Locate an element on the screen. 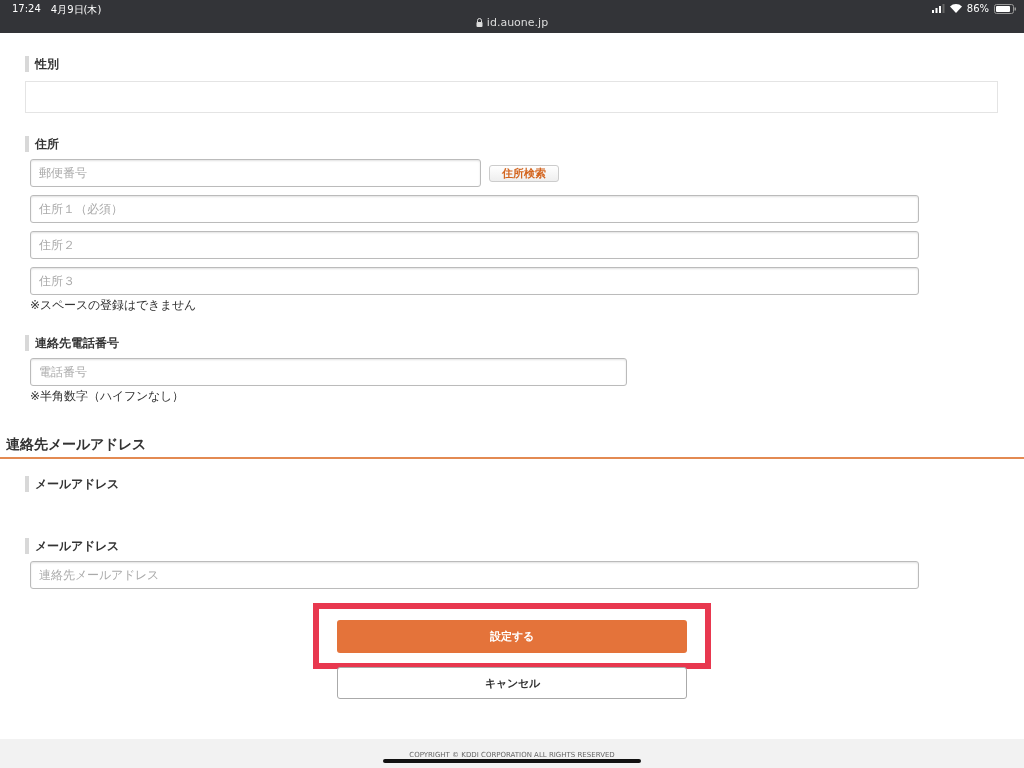  gender-field is located at coordinates (511, 97).